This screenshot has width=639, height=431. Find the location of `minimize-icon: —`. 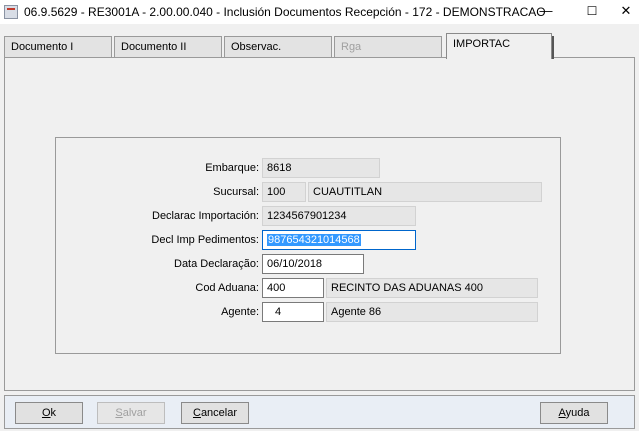

minimize-icon: — is located at coordinates (546, 12).